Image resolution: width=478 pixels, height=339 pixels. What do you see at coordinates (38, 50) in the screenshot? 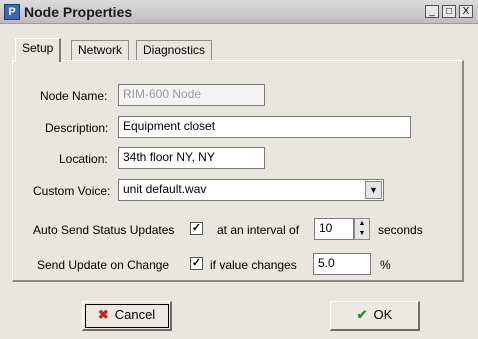
I see `tab-setup: Setup` at bounding box center [38, 50].